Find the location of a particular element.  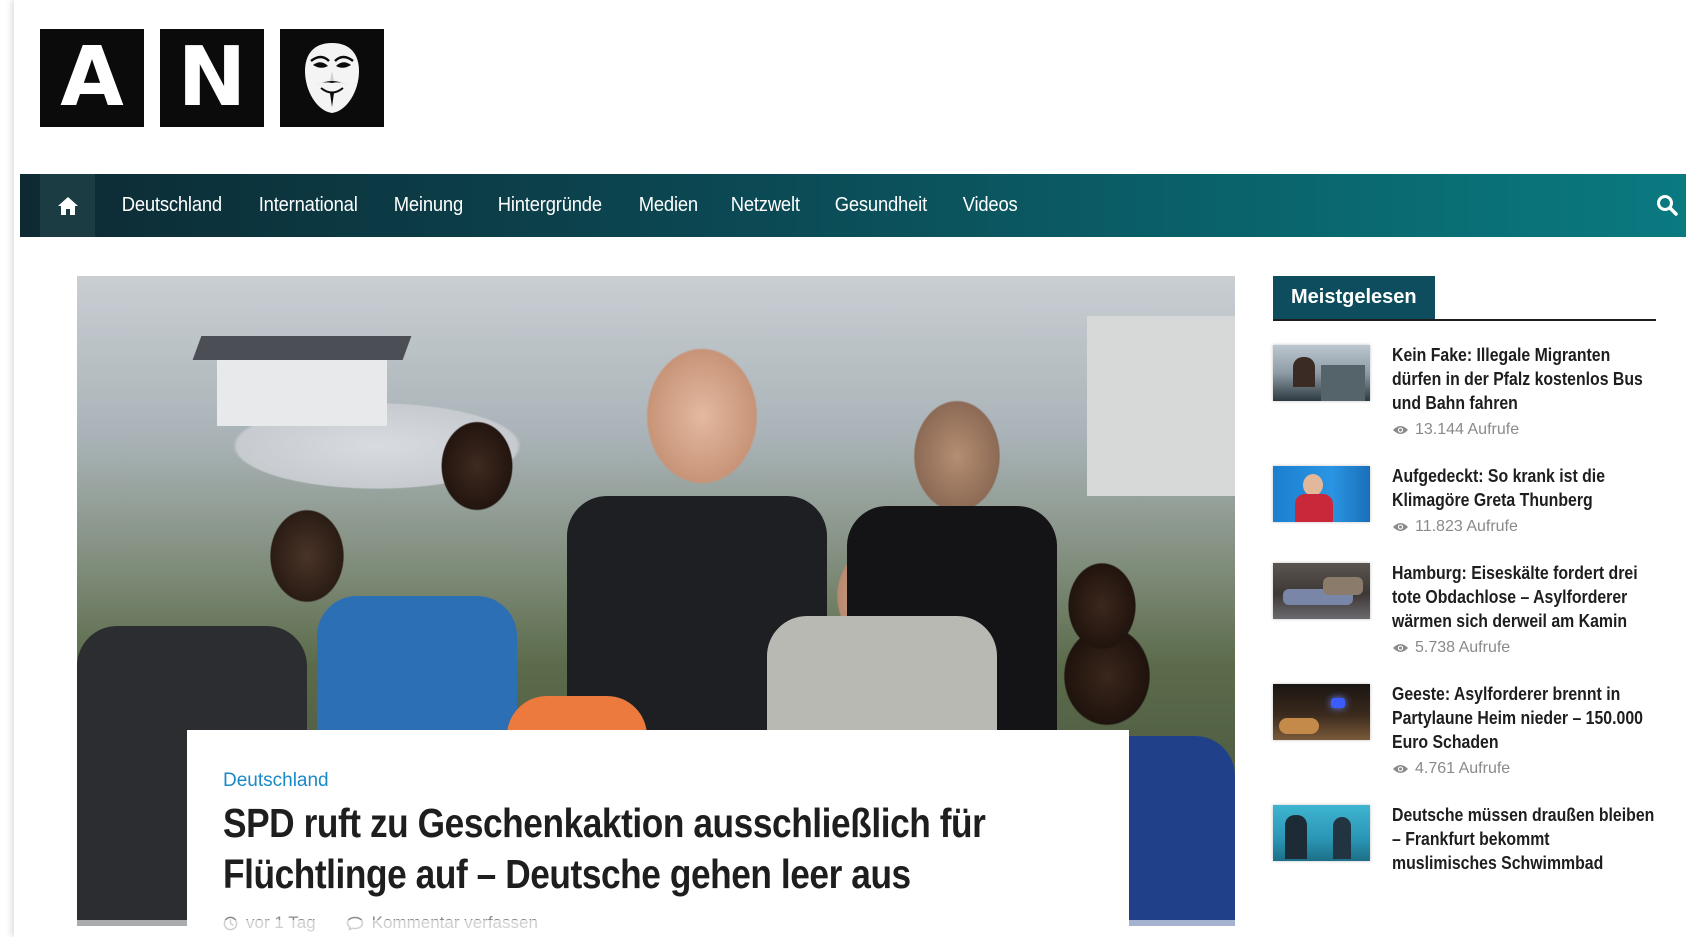

site-logo: A N is located at coordinates (212, 78).